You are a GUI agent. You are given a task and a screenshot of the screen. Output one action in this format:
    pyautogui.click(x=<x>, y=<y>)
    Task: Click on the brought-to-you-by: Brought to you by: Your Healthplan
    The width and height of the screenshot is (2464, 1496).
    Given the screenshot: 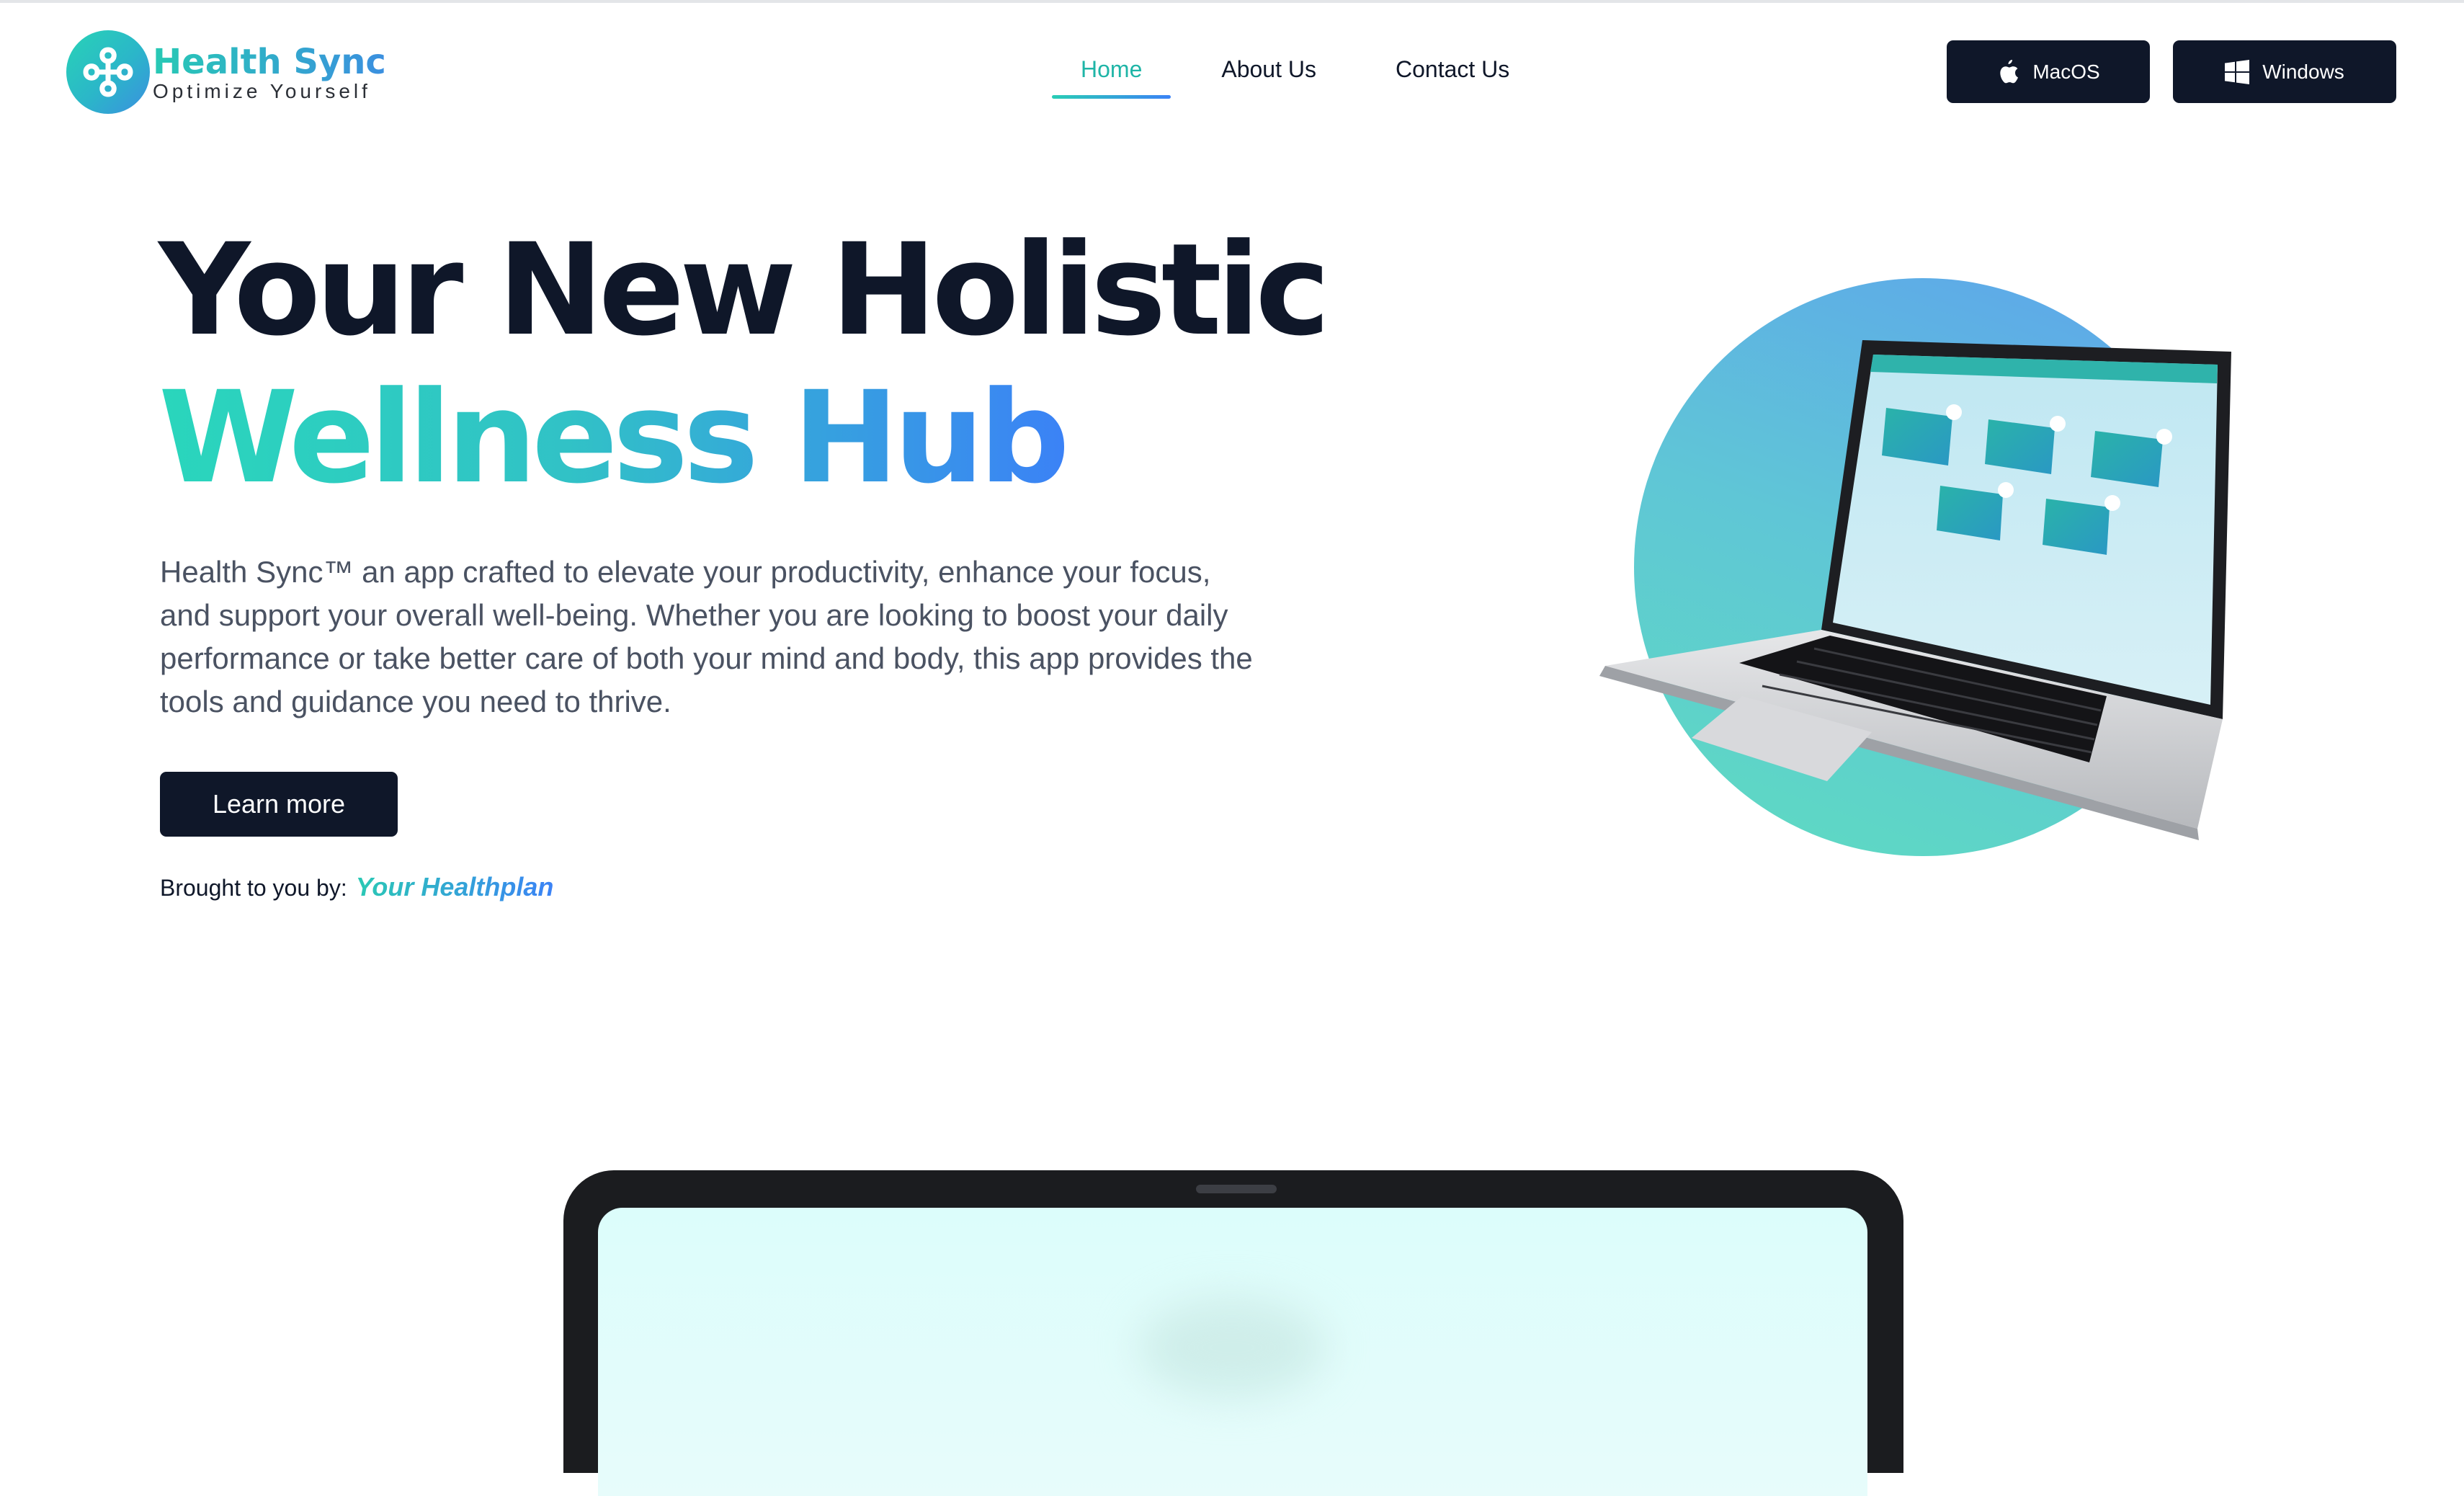 What is the action you would take?
    pyautogui.click(x=356, y=887)
    